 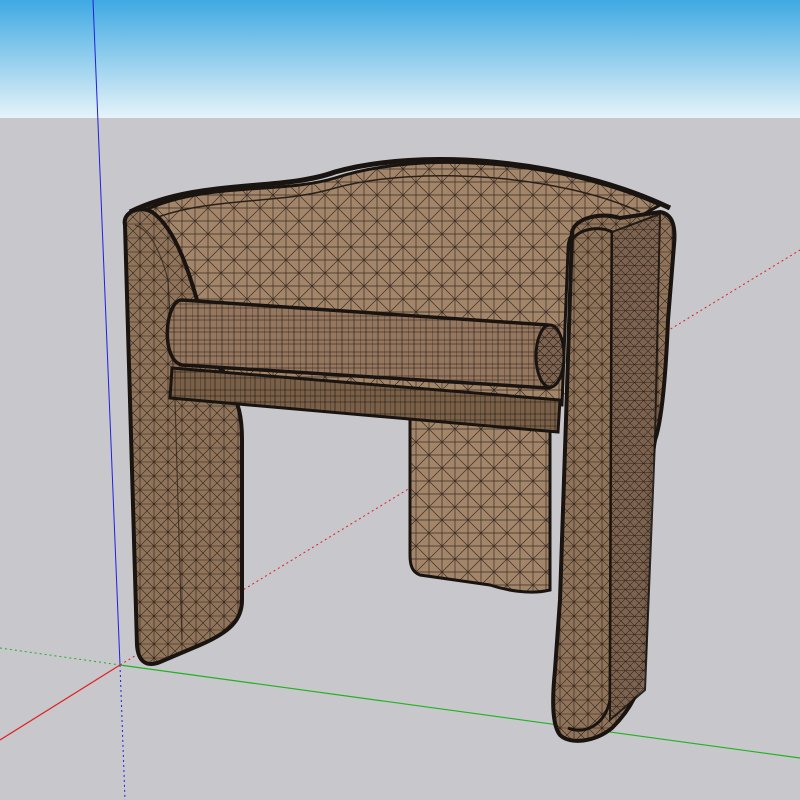 I want to click on bolster-end-cap, so click(x=550, y=356).